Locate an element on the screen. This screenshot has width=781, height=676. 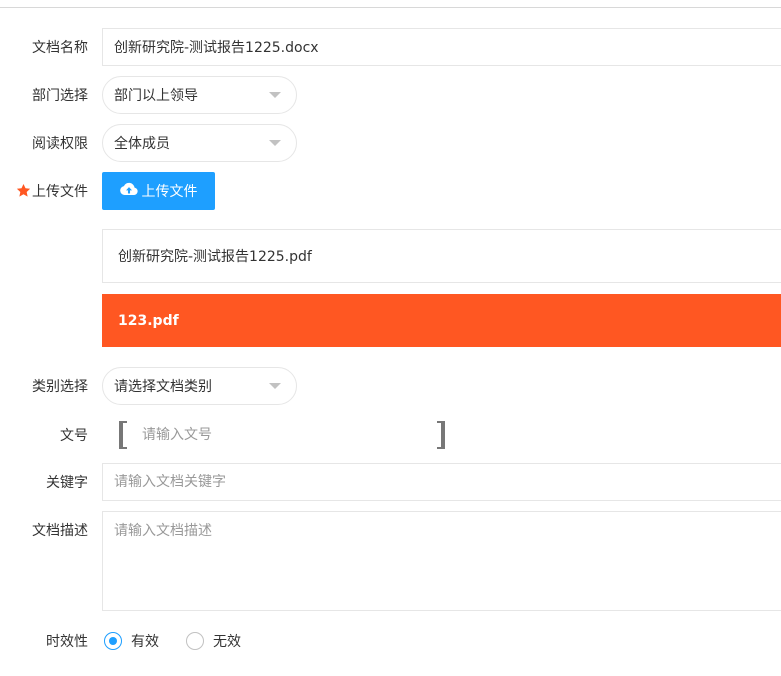
read-permission-selected-value: 全体成员 is located at coordinates (142, 144).